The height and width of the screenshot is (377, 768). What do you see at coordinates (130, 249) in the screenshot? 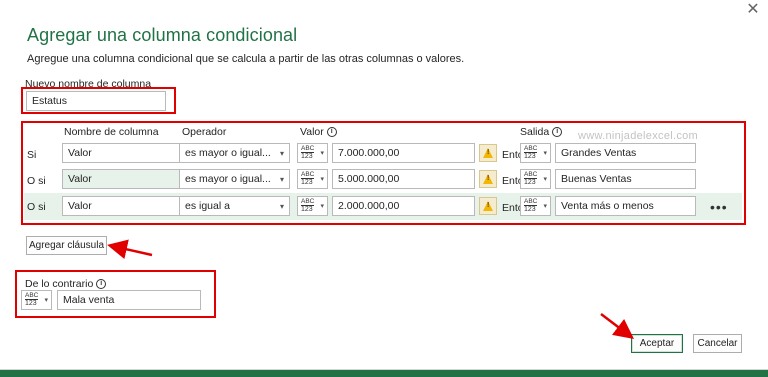
I see `annotation-arrow-add-clause` at bounding box center [130, 249].